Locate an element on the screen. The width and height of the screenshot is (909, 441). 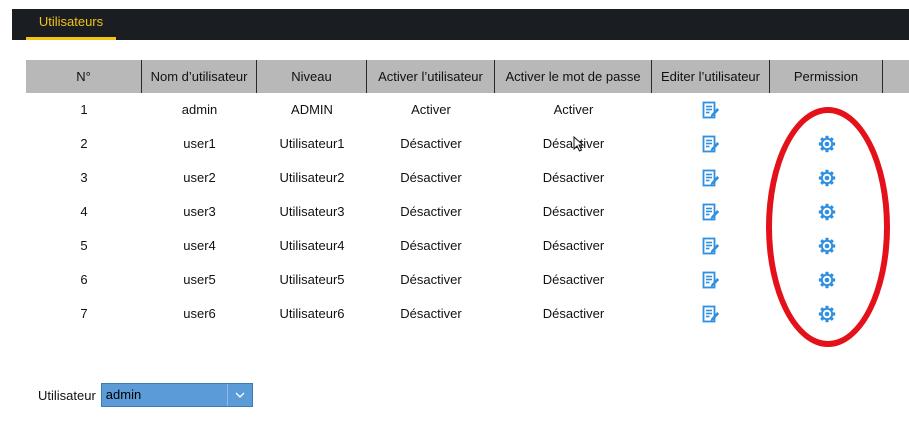
row-number: 2 is located at coordinates (84, 143).